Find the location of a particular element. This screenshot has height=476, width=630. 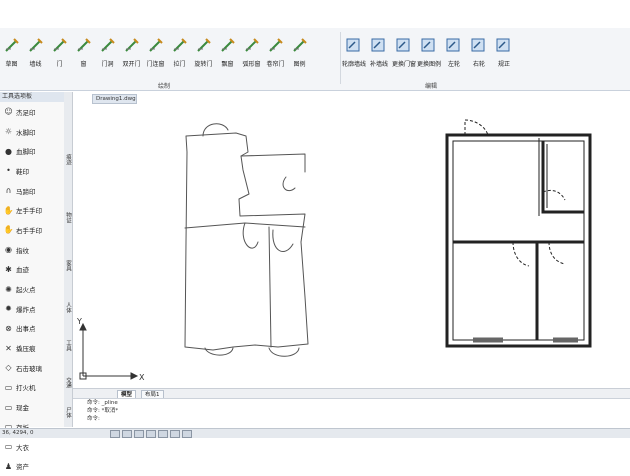

palette-item: ✹ 爆炸点 is located at coordinates (32, 309).